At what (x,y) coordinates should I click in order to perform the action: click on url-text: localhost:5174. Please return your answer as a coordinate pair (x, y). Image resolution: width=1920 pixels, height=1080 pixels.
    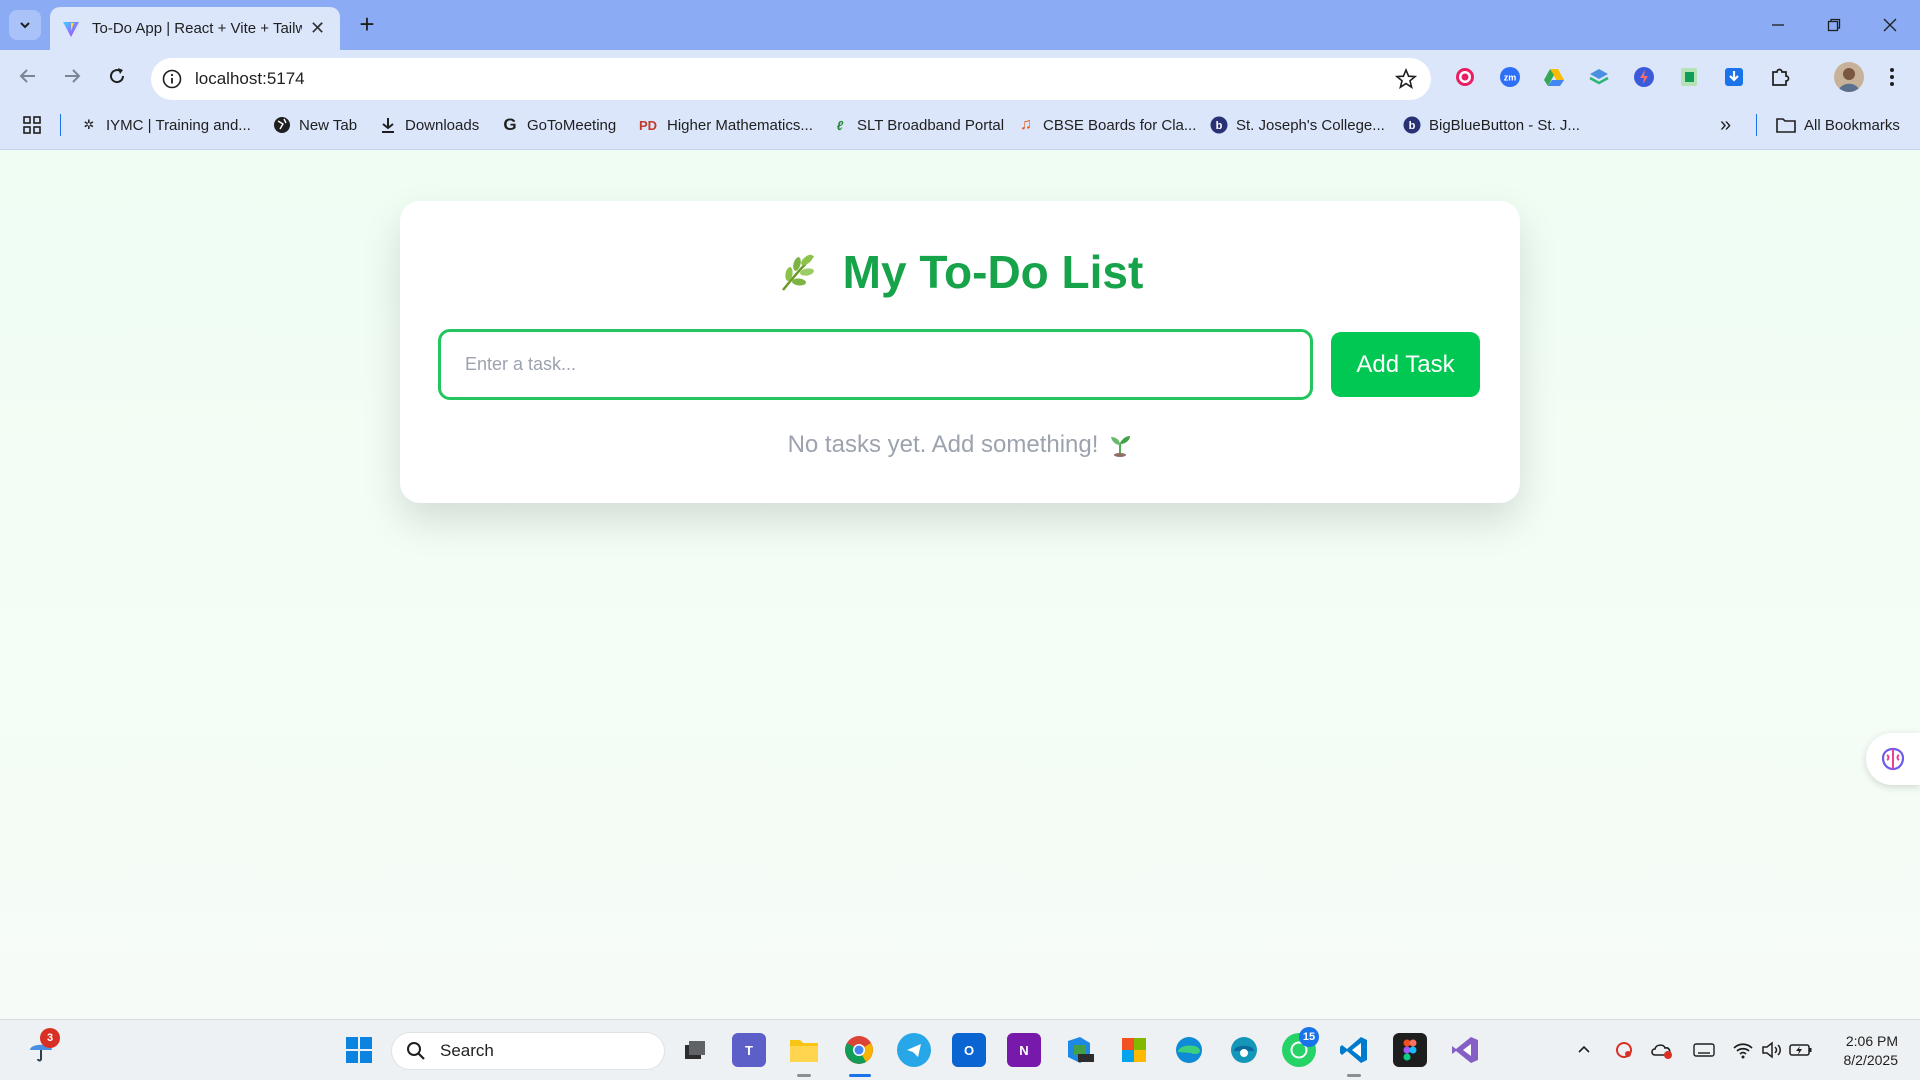
    Looking at the image, I should click on (250, 78).